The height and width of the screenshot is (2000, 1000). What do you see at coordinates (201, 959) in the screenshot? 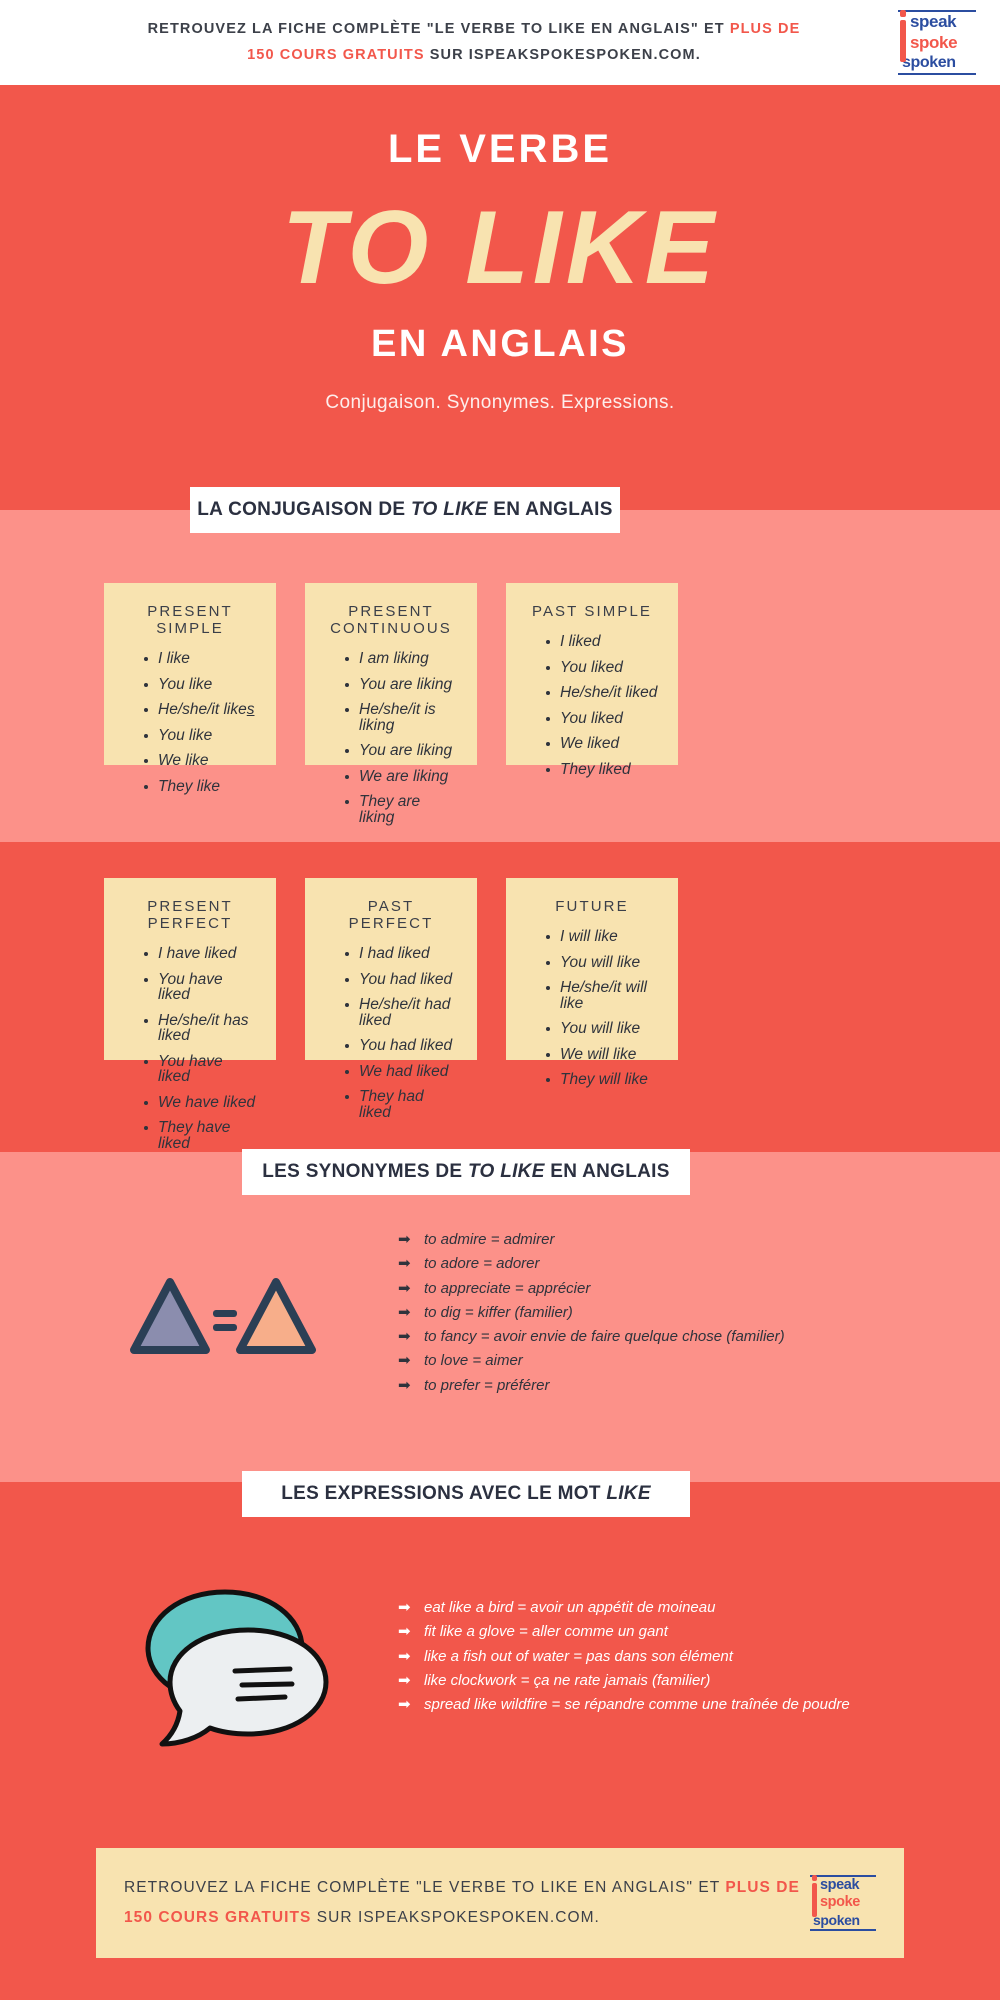
I see `card-list-item: I have liked` at bounding box center [201, 959].